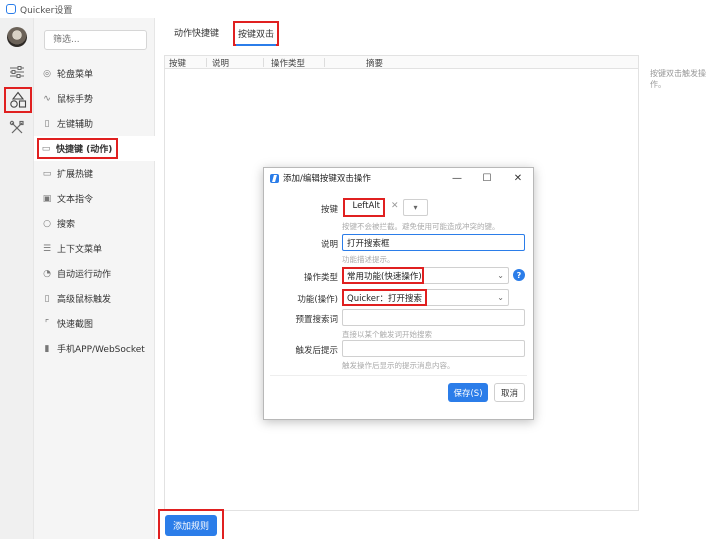 Image resolution: width=720 pixels, height=539 pixels. What do you see at coordinates (84, 275) in the screenshot?
I see `sidebar-item-label: 自动运行动作` at bounding box center [84, 275].